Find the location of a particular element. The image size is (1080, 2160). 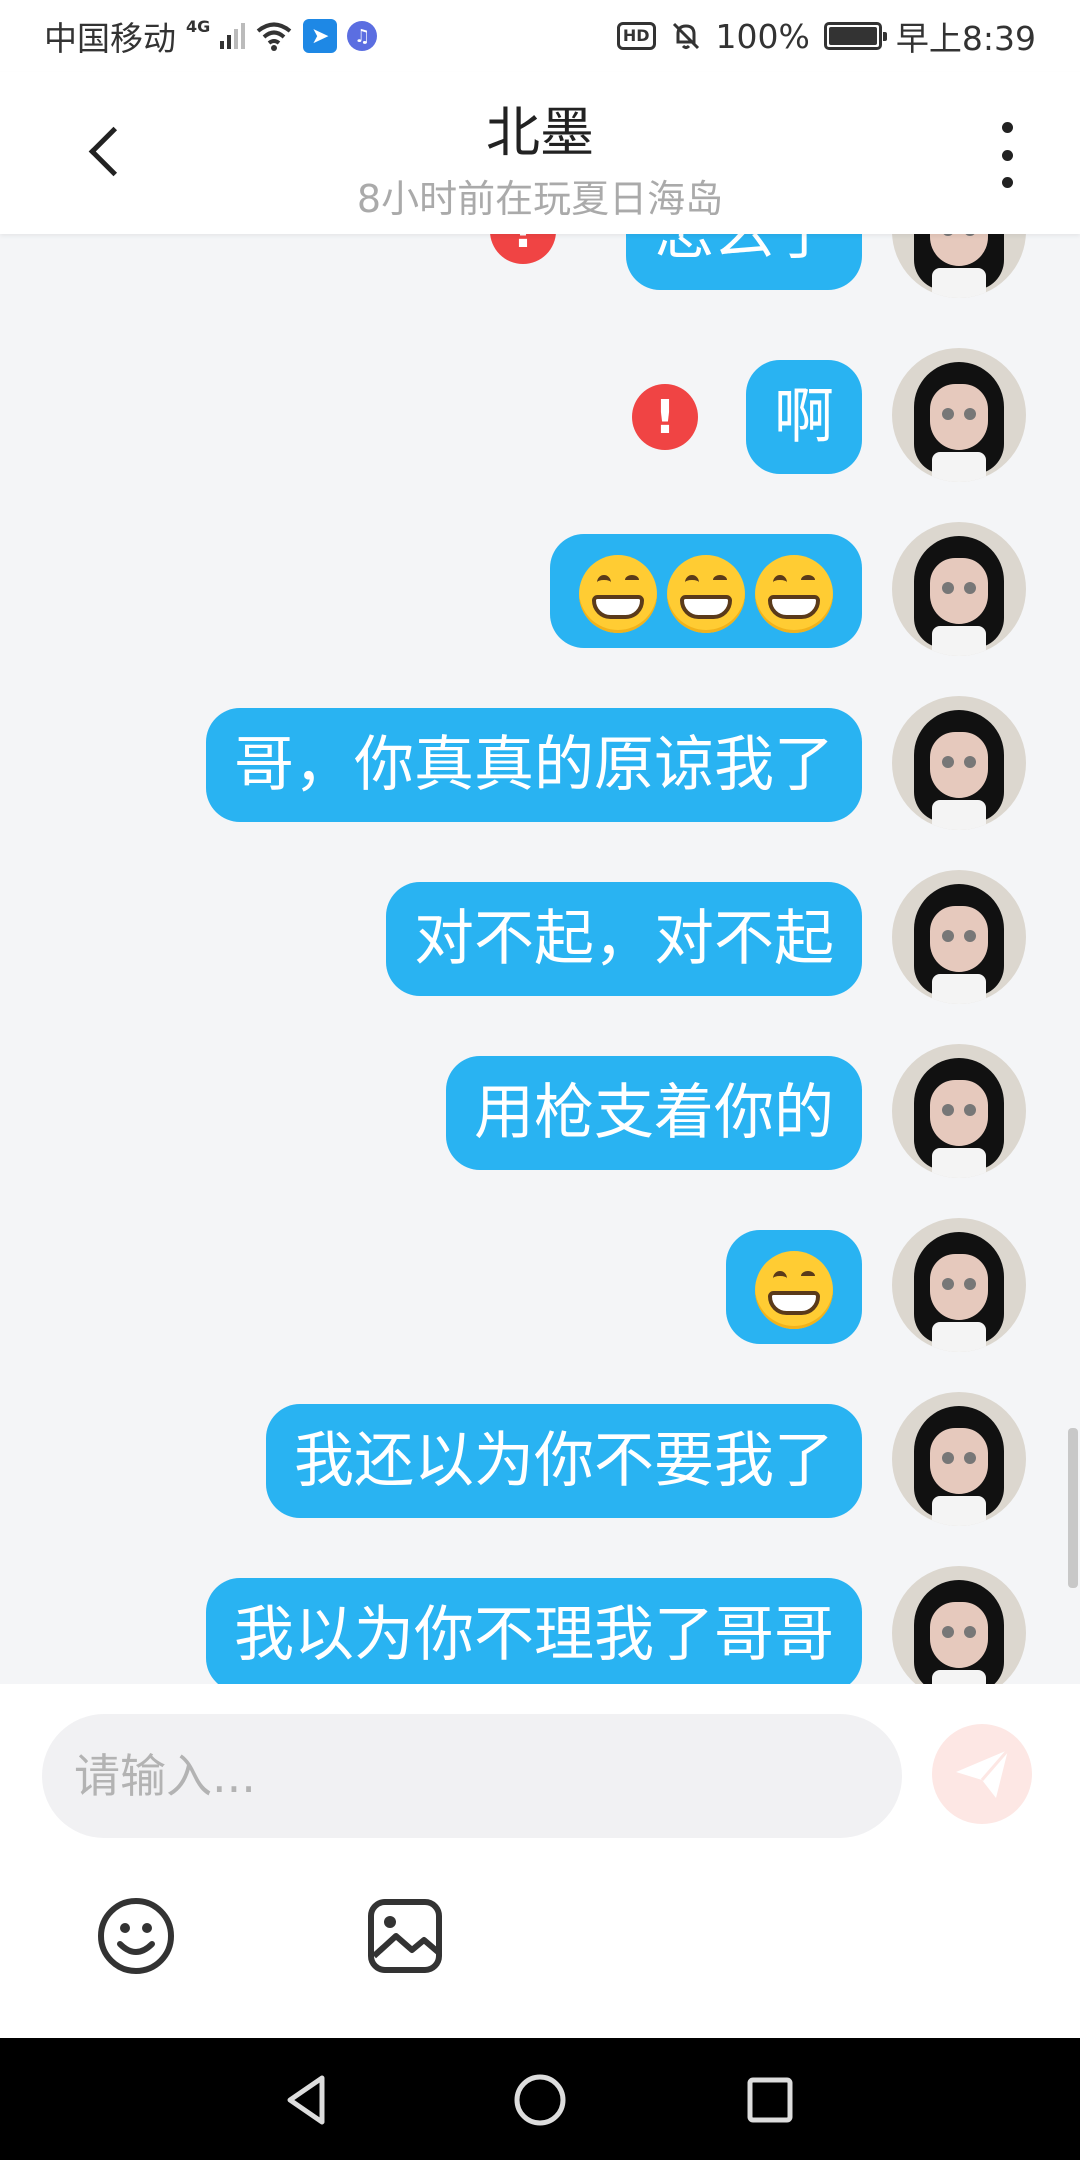

battery-percent: 100% is located at coordinates (762, 36).